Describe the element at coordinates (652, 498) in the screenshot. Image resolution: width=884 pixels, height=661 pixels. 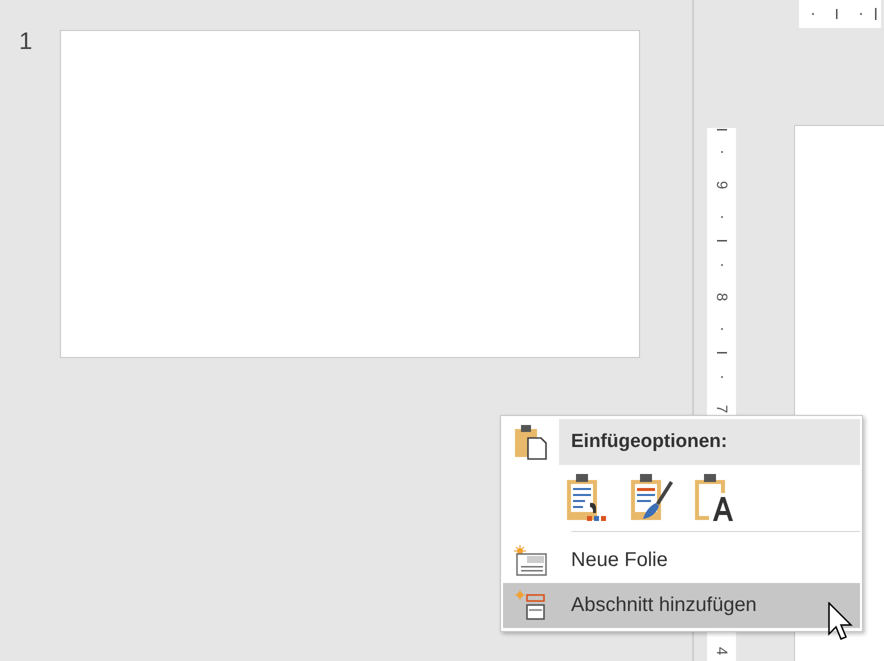
I see `paste-destination-theme-icon` at that location.